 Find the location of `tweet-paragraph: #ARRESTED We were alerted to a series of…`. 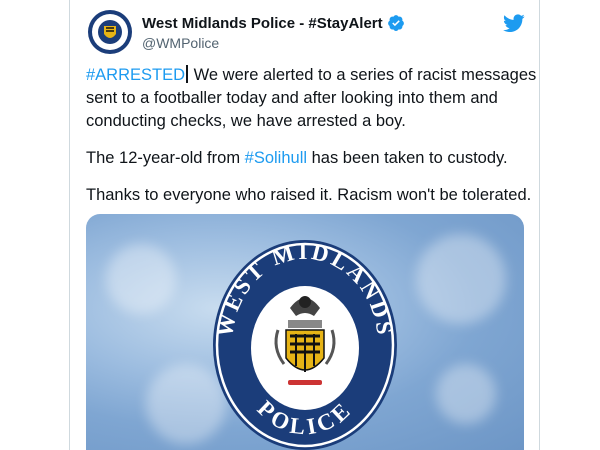

tweet-paragraph: #ARRESTED We were alerted to a series of… is located at coordinates (312, 98).